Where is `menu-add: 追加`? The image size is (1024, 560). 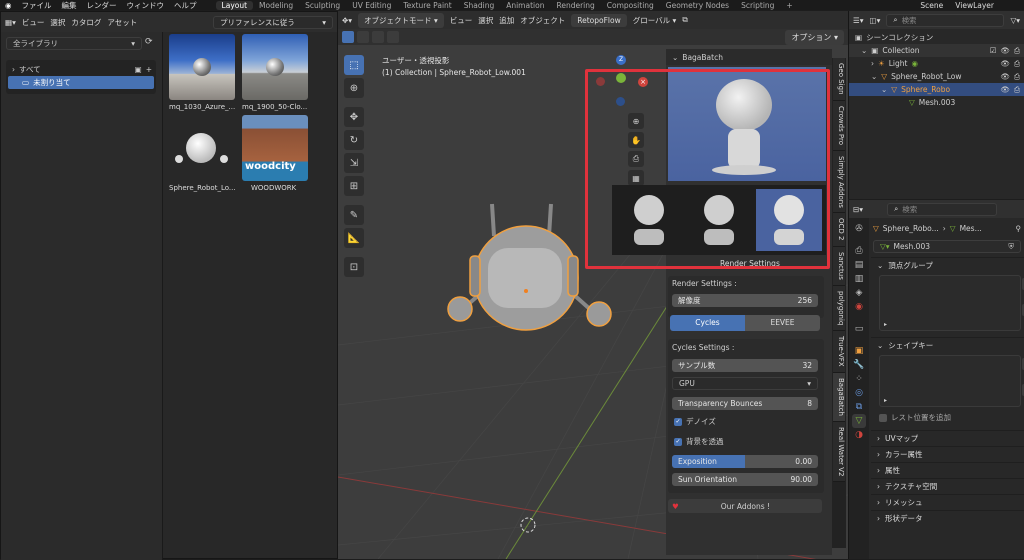
menu-add: 追加 is located at coordinates (506, 20).